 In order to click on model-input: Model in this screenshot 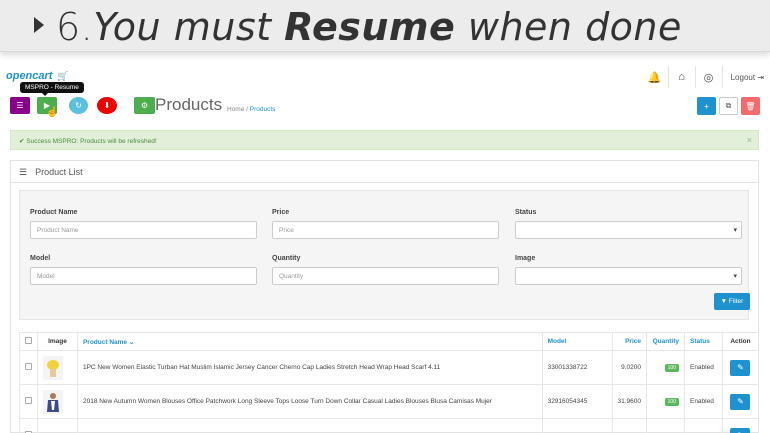, I will do `click(143, 276)`.